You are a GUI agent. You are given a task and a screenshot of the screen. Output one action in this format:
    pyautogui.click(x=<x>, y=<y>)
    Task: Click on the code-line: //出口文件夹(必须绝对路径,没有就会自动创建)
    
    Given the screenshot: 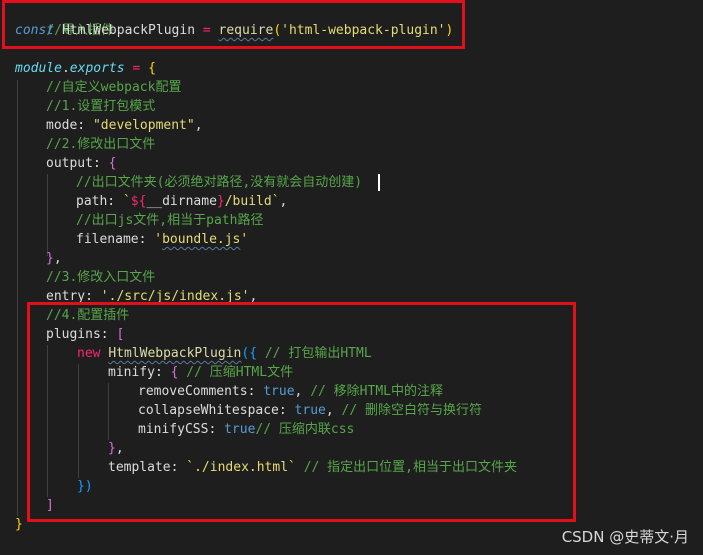 What is the action you would take?
    pyautogui.click(x=219, y=182)
    